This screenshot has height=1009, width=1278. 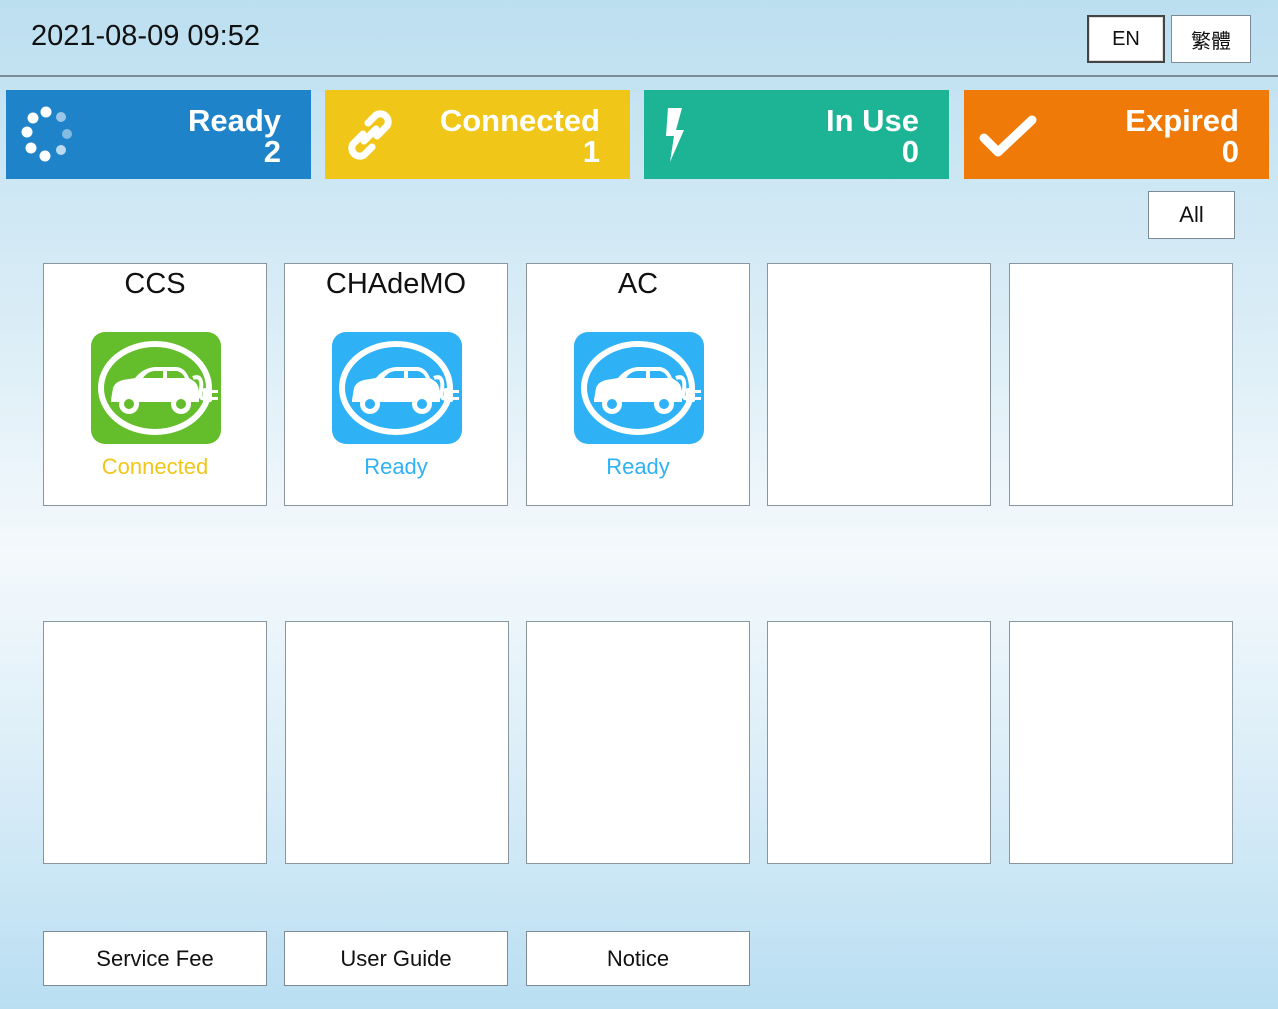 What do you see at coordinates (396, 284) in the screenshot?
I see `charger-name: CHAdeMO` at bounding box center [396, 284].